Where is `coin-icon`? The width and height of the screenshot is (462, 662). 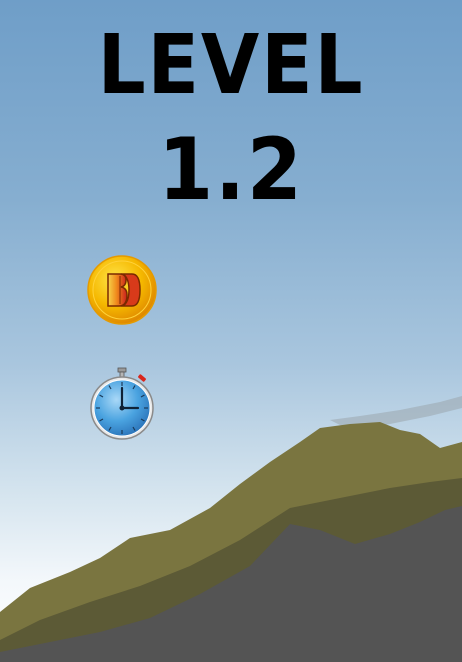
coin-icon is located at coordinates (122, 290).